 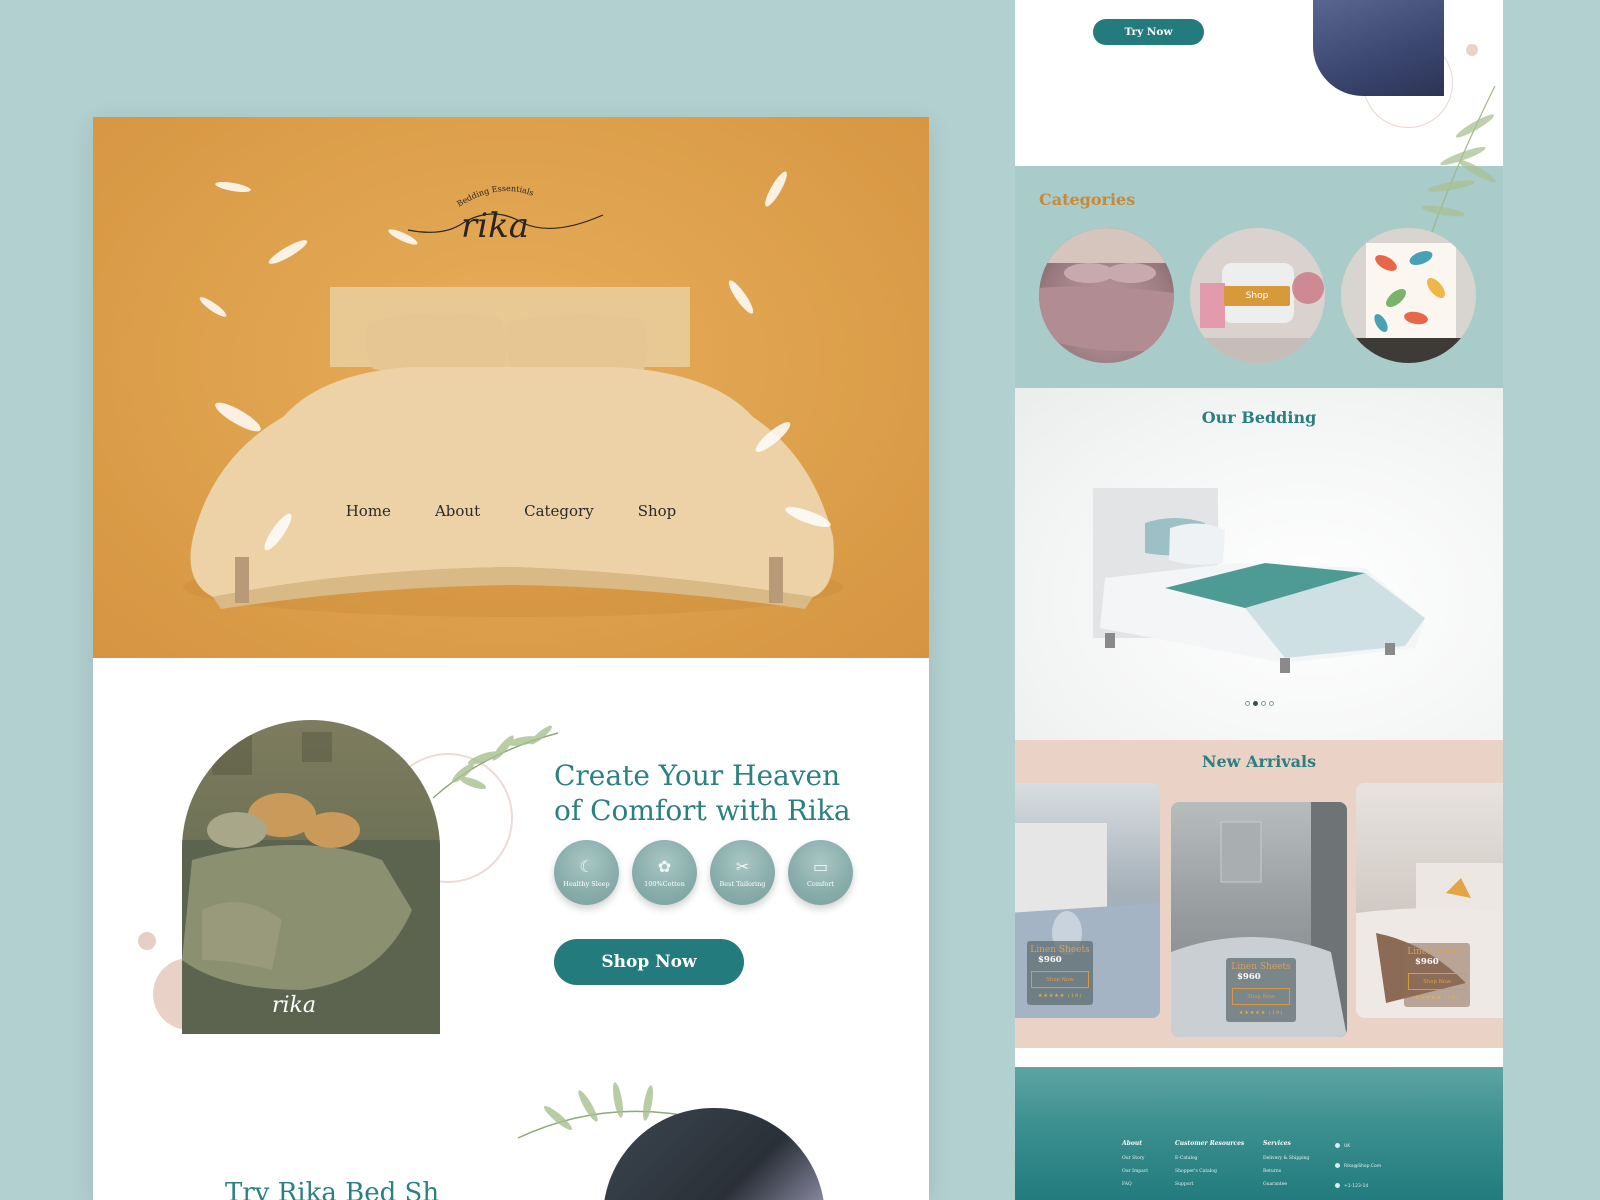 I want to click on feature-tailoring: ✂ Best Tailoring, so click(x=742, y=872).